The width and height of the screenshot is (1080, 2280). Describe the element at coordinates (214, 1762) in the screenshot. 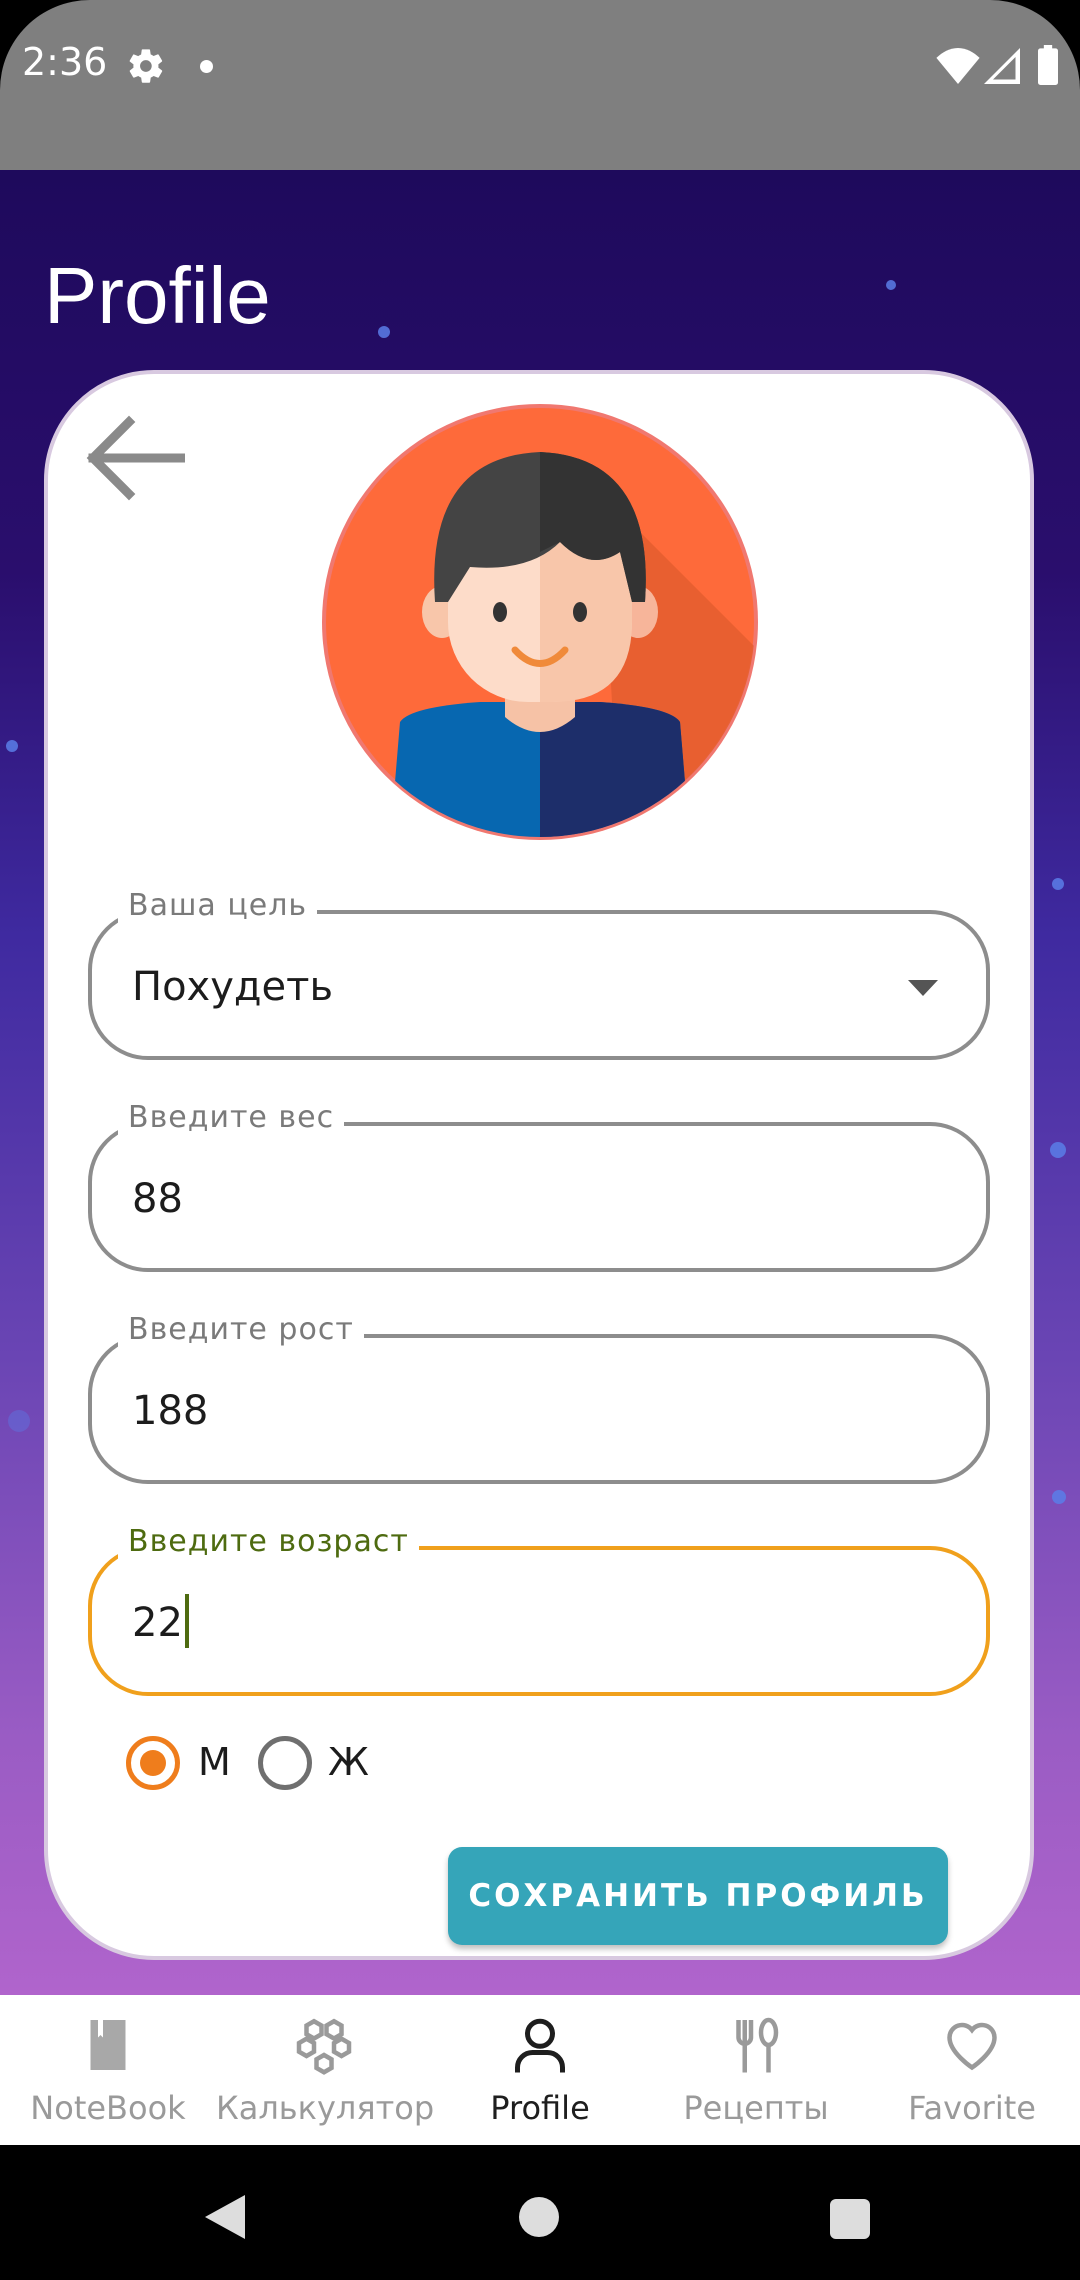

I see `radio-male-label: М` at that location.